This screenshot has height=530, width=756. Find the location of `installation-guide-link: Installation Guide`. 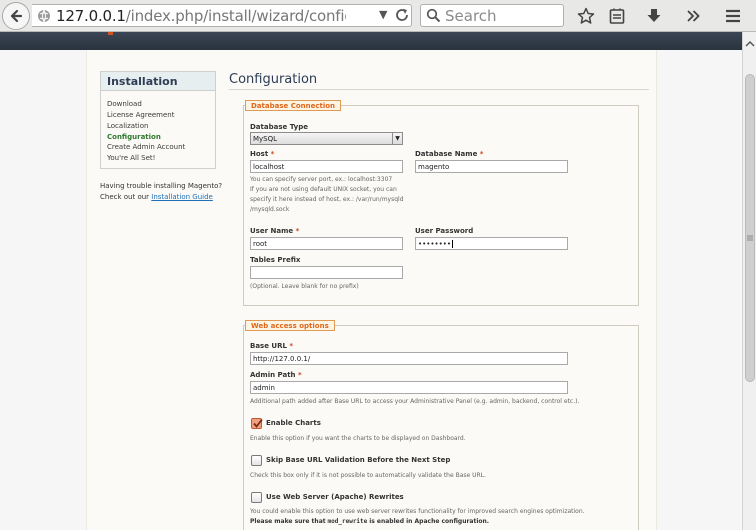

installation-guide-link: Installation Guide is located at coordinates (182, 197).